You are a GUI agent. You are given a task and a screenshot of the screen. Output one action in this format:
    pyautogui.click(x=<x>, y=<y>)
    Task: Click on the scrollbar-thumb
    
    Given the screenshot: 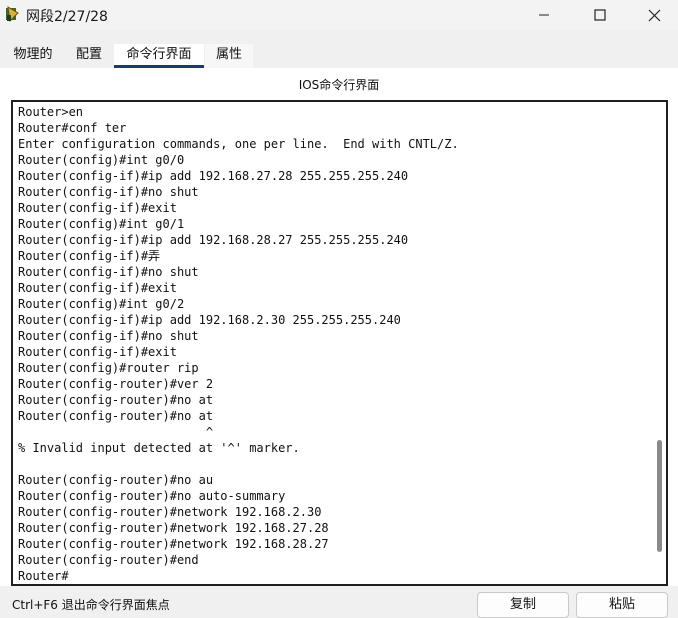 What is the action you would take?
    pyautogui.click(x=659, y=496)
    